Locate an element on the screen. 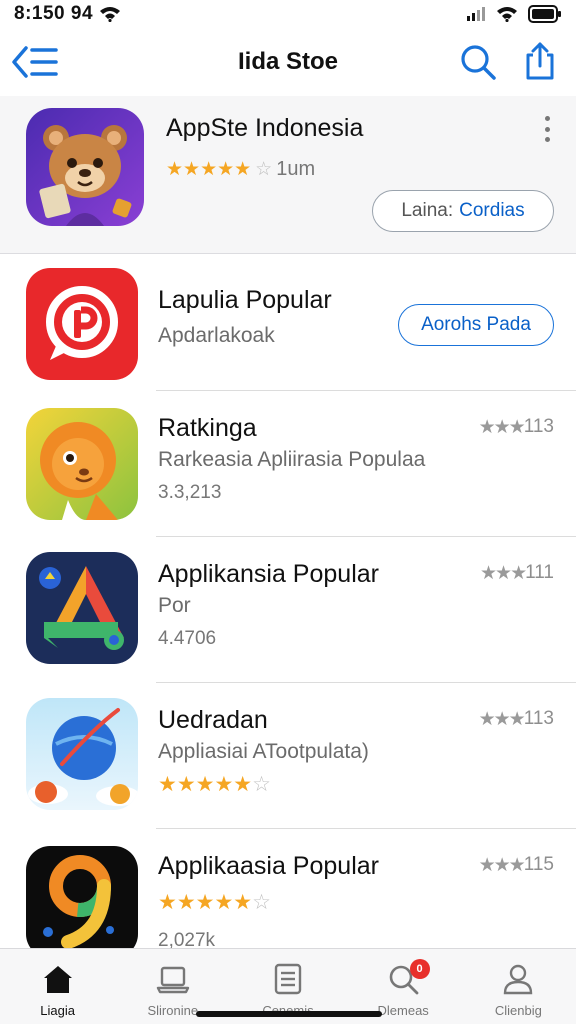  app-subtitle: Por is located at coordinates (174, 605).